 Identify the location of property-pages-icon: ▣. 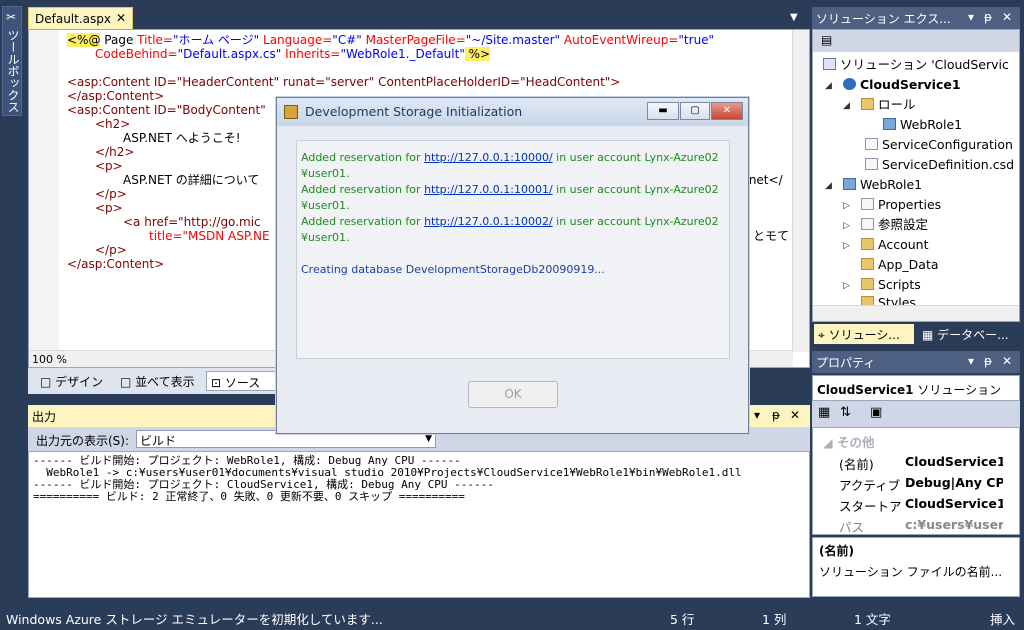
(876, 412).